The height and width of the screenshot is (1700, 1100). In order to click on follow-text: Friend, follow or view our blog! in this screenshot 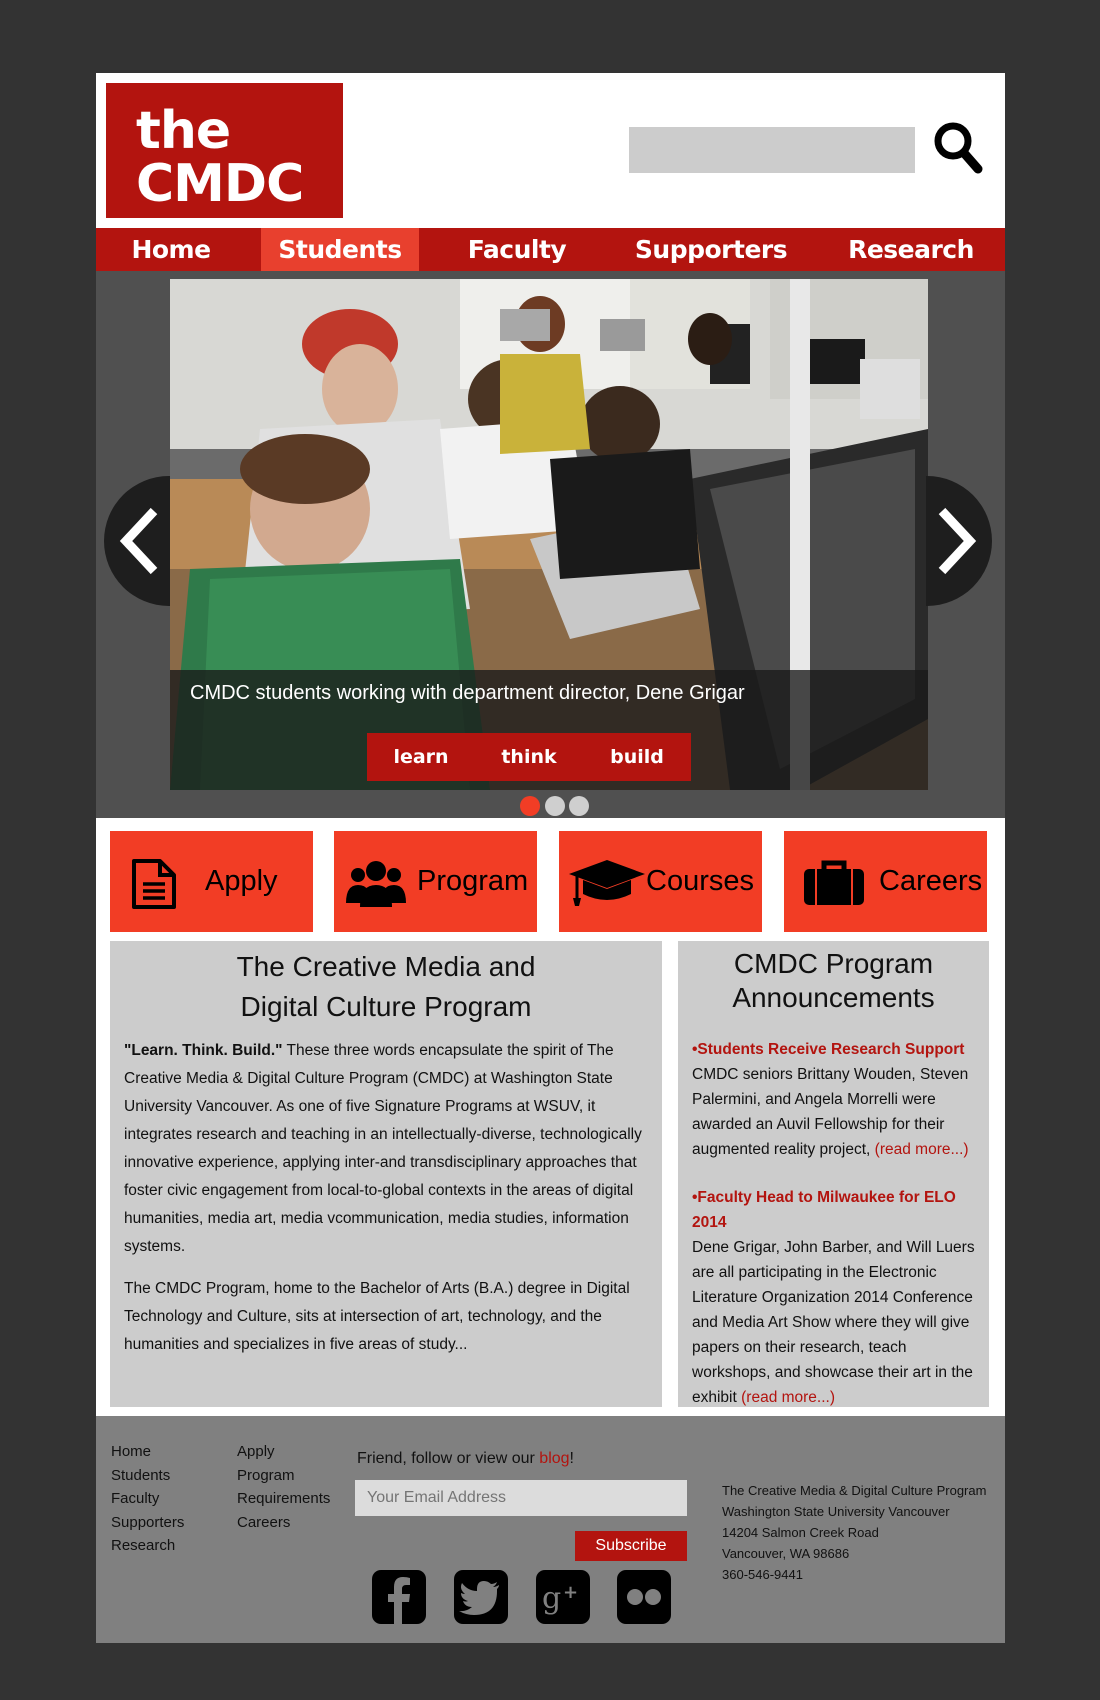, I will do `click(465, 1459)`.